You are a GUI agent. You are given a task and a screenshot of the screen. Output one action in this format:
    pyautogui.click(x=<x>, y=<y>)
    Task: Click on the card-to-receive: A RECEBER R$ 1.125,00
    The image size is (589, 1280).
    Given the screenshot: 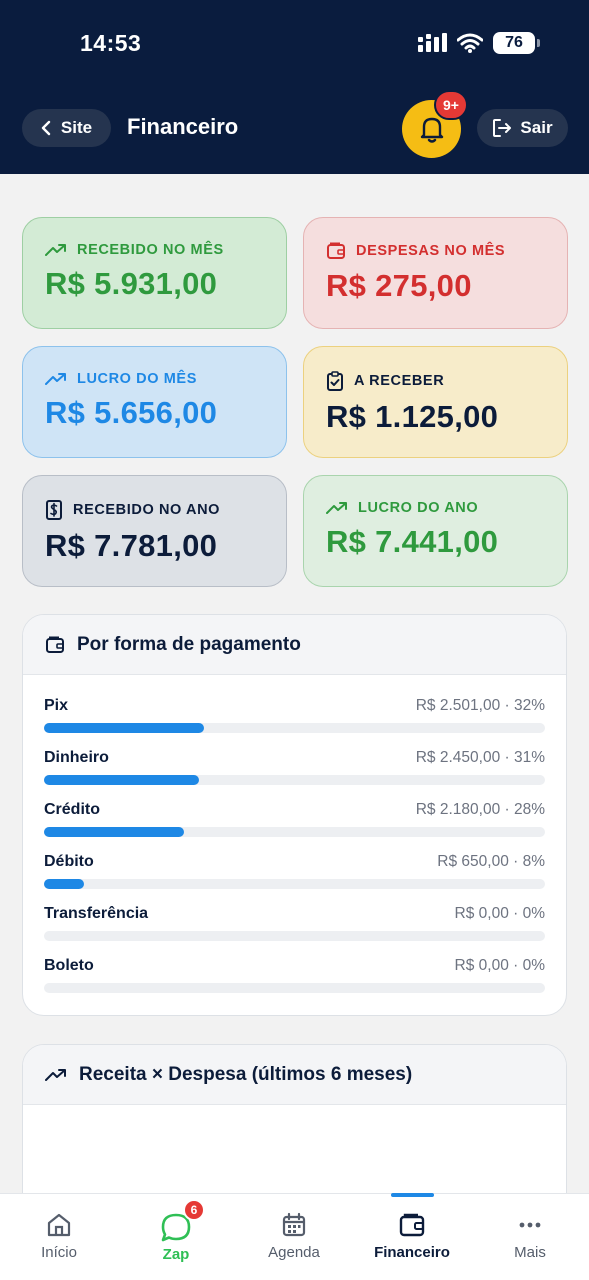 What is the action you would take?
    pyautogui.click(x=435, y=402)
    